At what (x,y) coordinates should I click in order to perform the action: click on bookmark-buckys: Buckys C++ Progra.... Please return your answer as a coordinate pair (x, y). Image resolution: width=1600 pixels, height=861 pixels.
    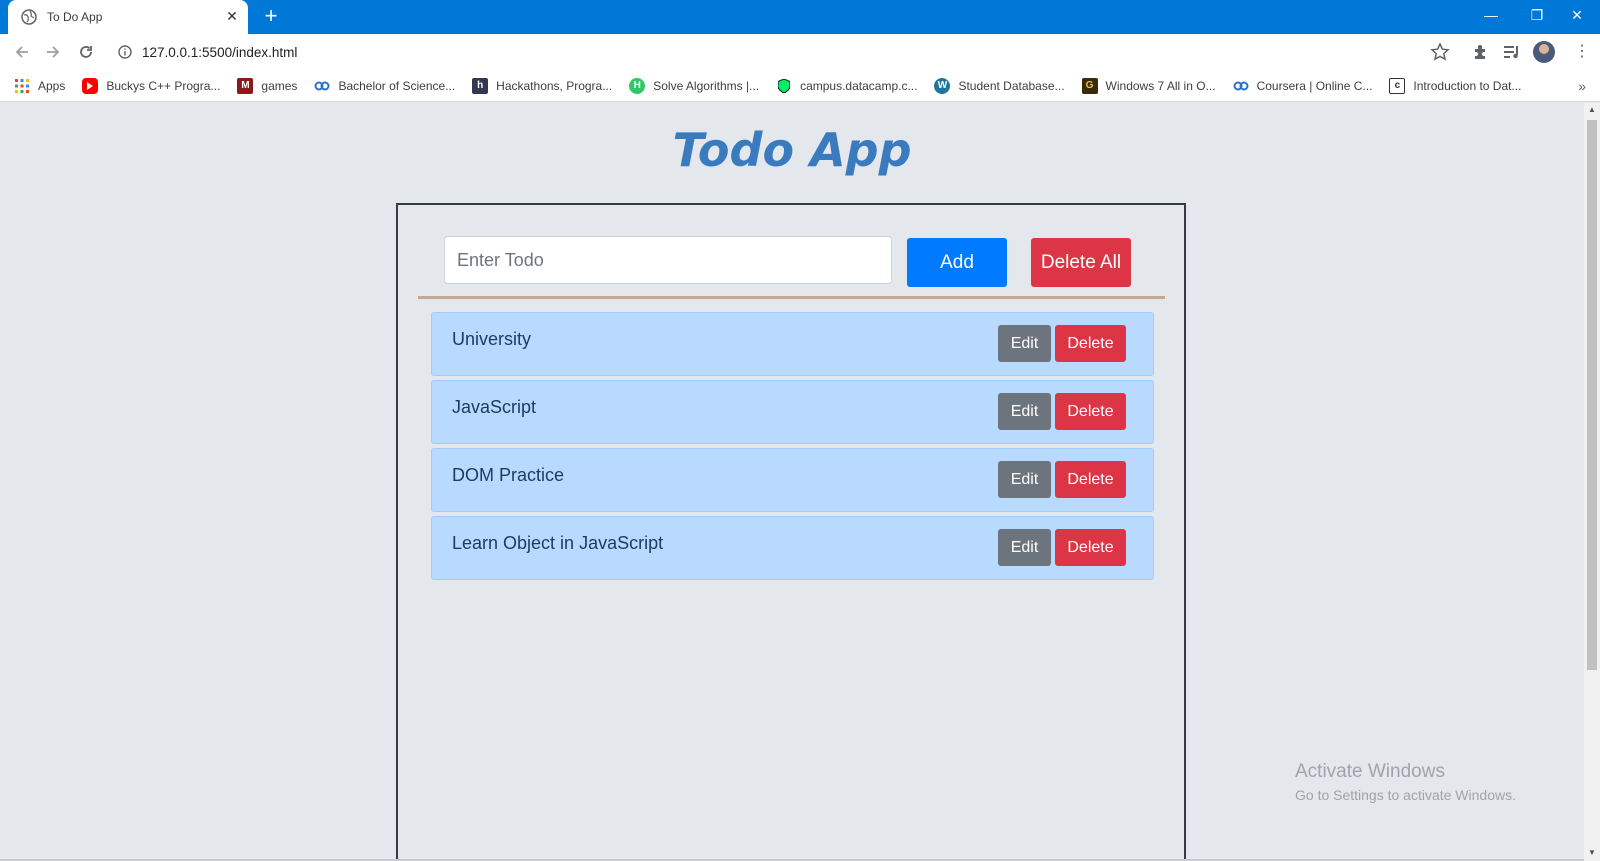
    Looking at the image, I should click on (151, 85).